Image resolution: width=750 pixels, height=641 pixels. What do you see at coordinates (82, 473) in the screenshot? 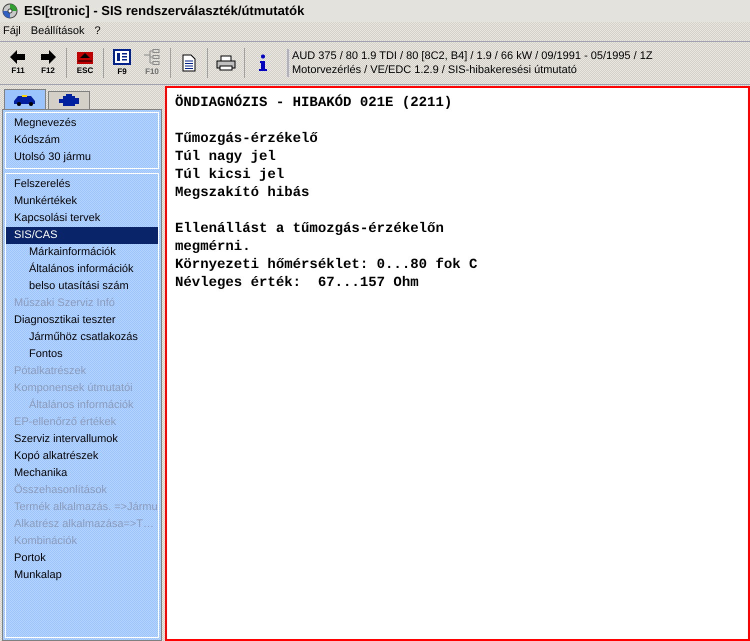
I see `sidebar-item: Mechanika` at bounding box center [82, 473].